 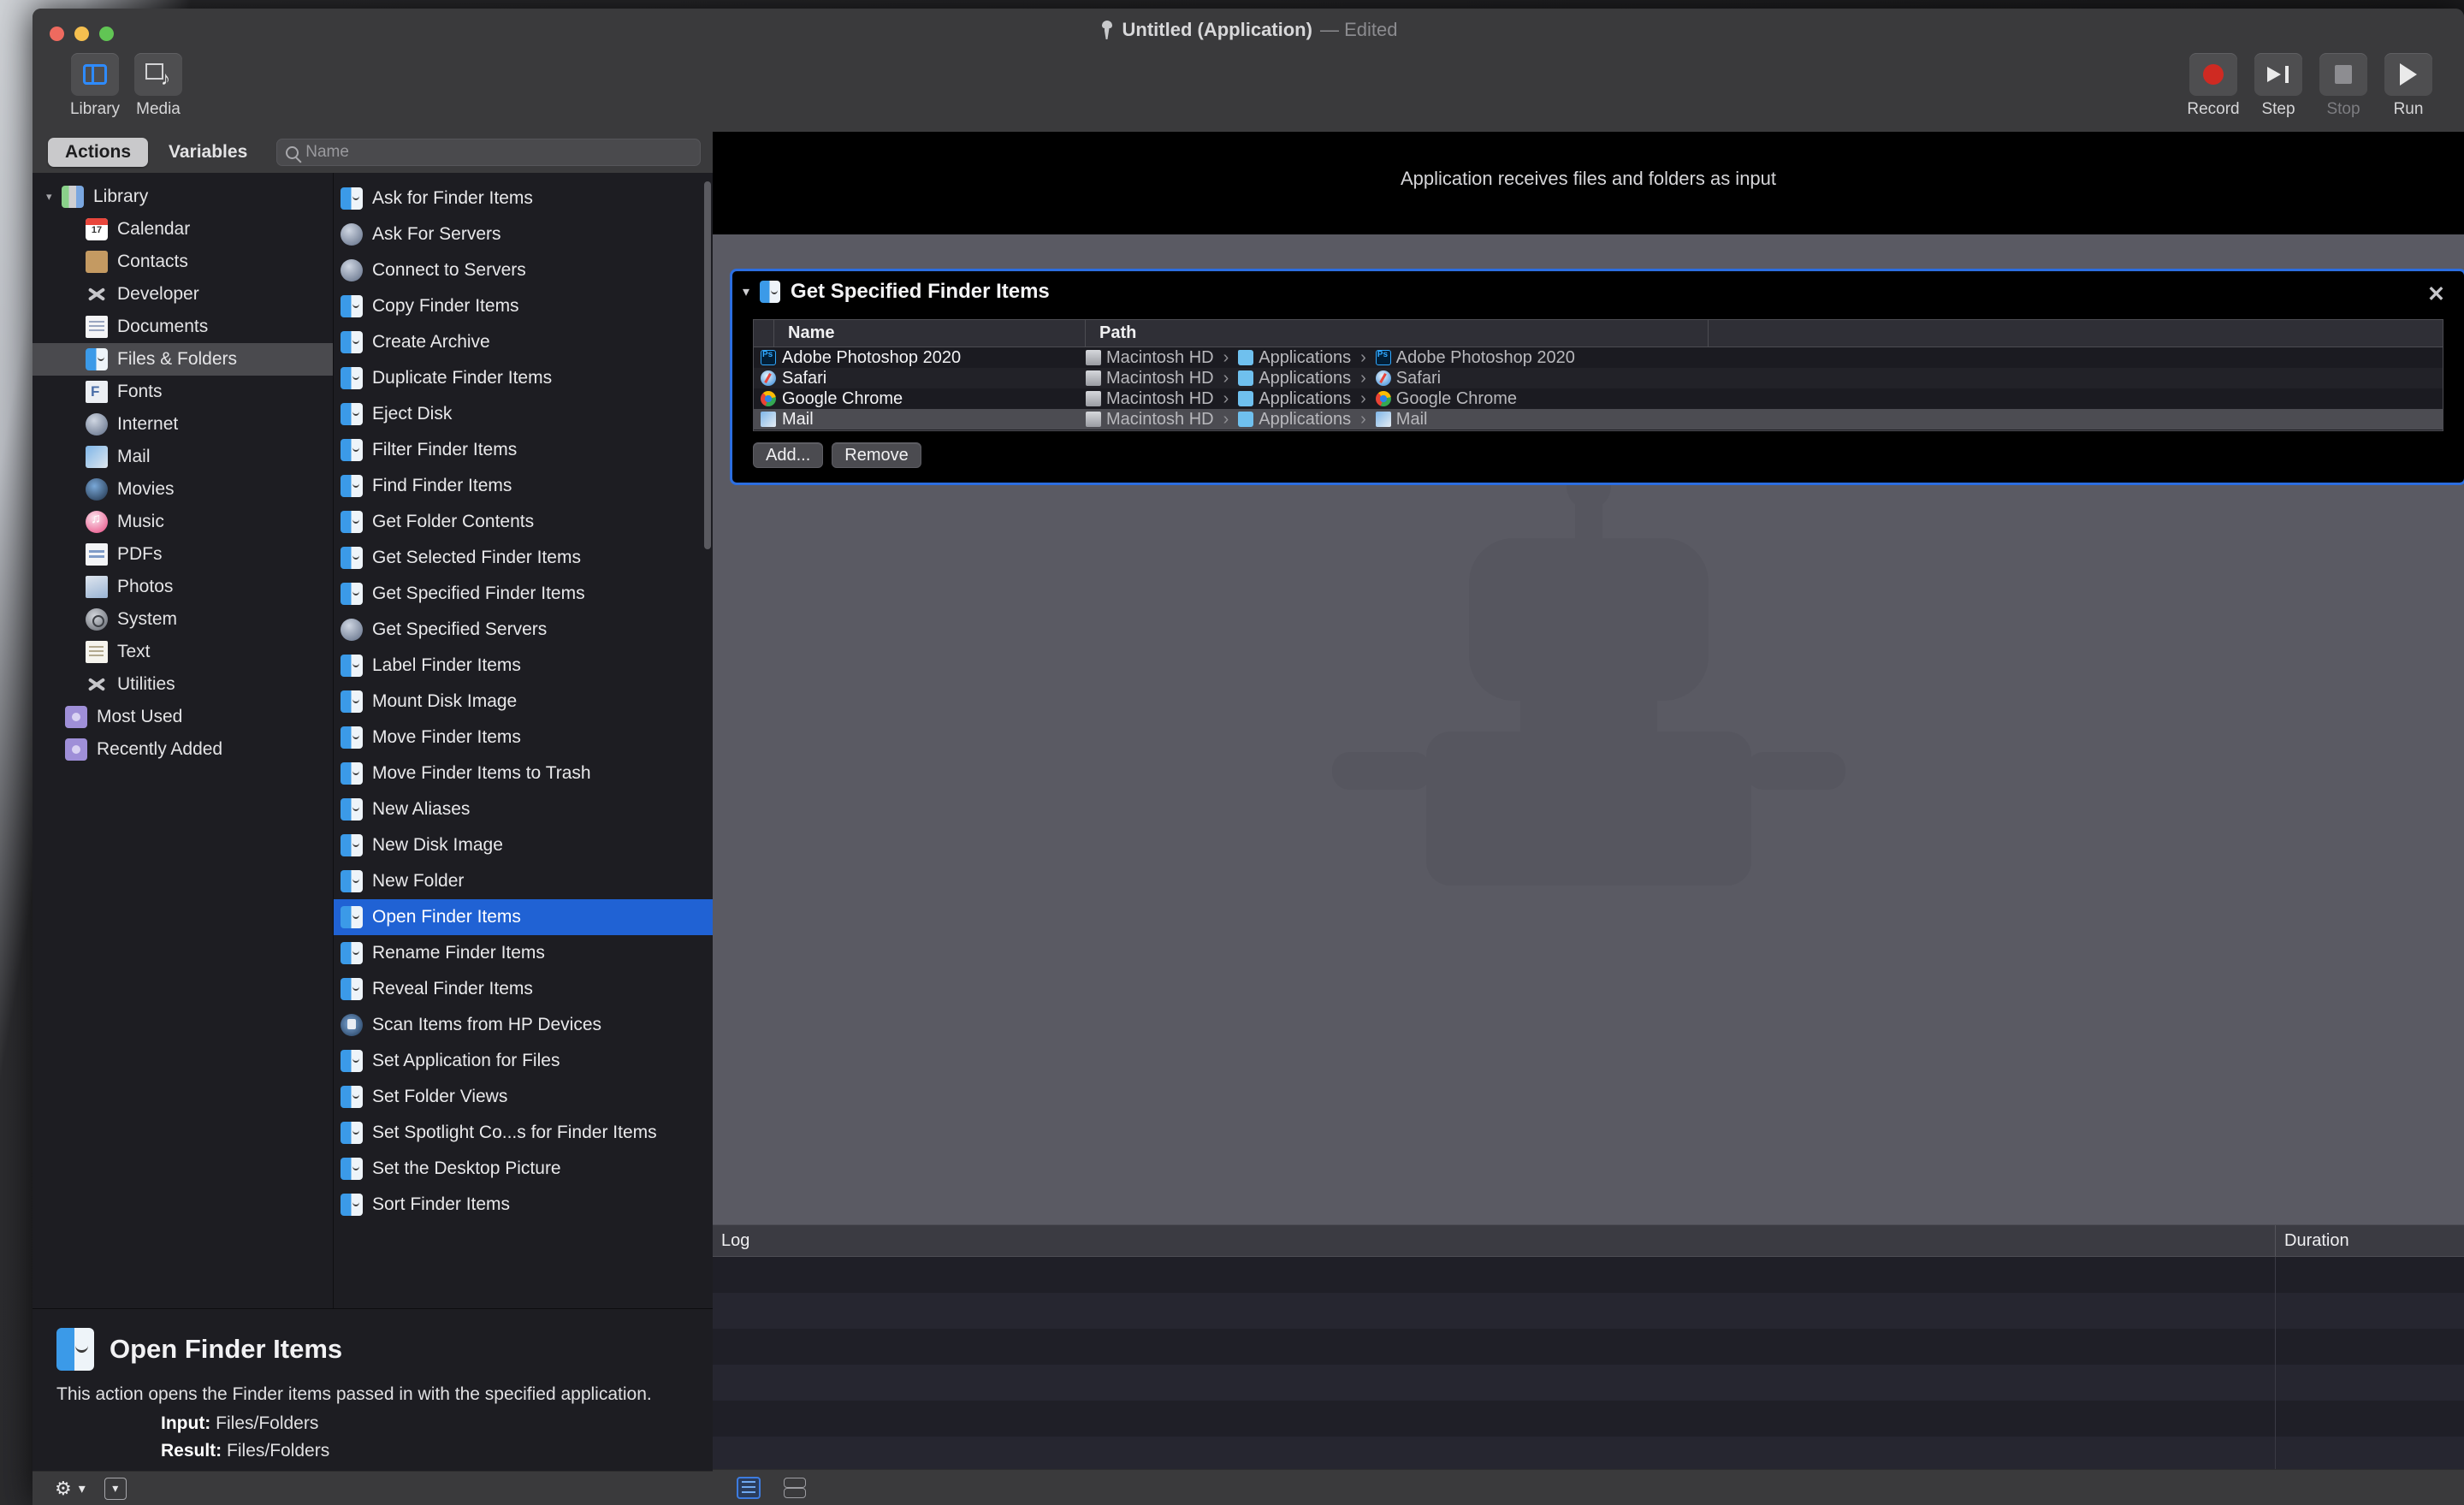 I want to click on search-field: Name, so click(x=488, y=152).